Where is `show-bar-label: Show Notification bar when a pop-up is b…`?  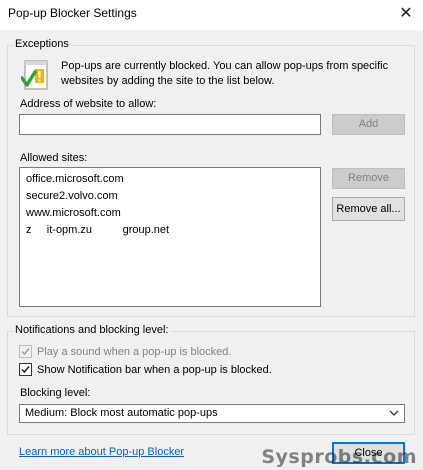
show-bar-label: Show Notification bar when a pop-up is b… is located at coordinates (154, 369).